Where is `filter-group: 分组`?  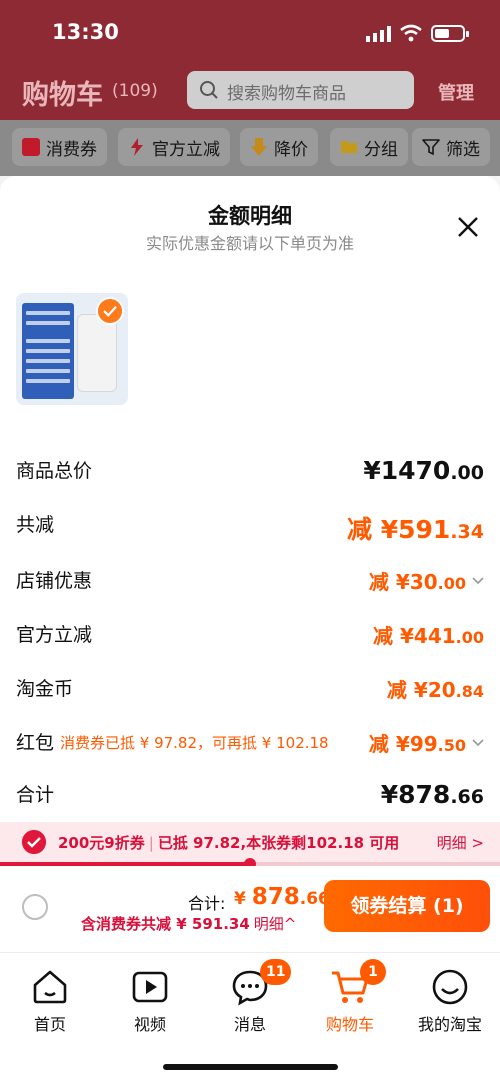
filter-group: 分组 is located at coordinates (369, 147).